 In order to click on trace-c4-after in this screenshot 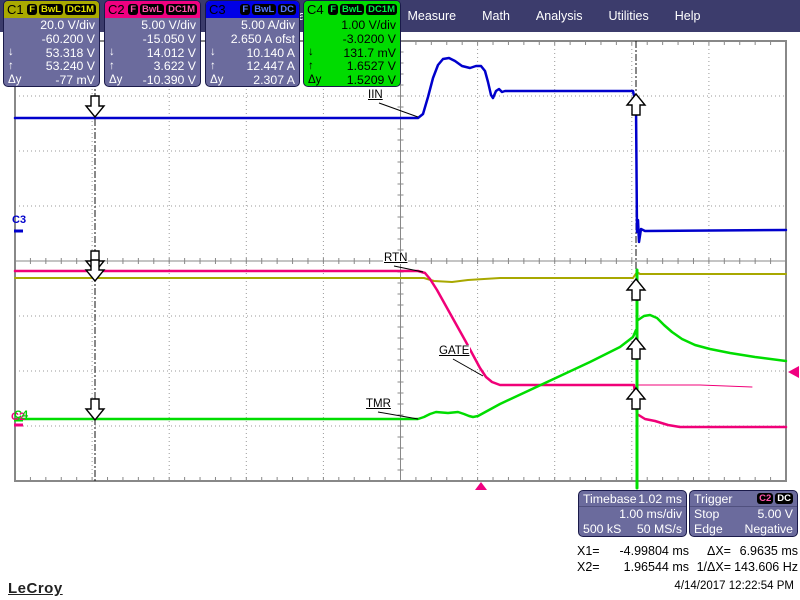, I will do `click(712, 338)`.